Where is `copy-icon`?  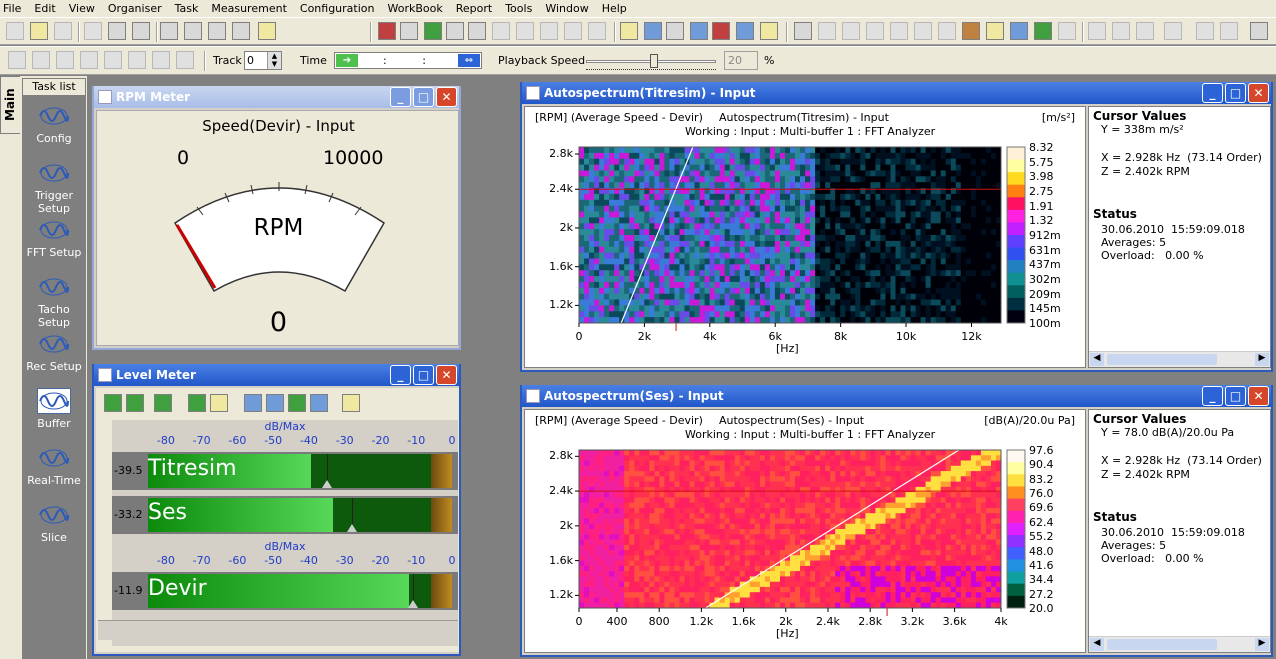 copy-icon is located at coordinates (117, 31).